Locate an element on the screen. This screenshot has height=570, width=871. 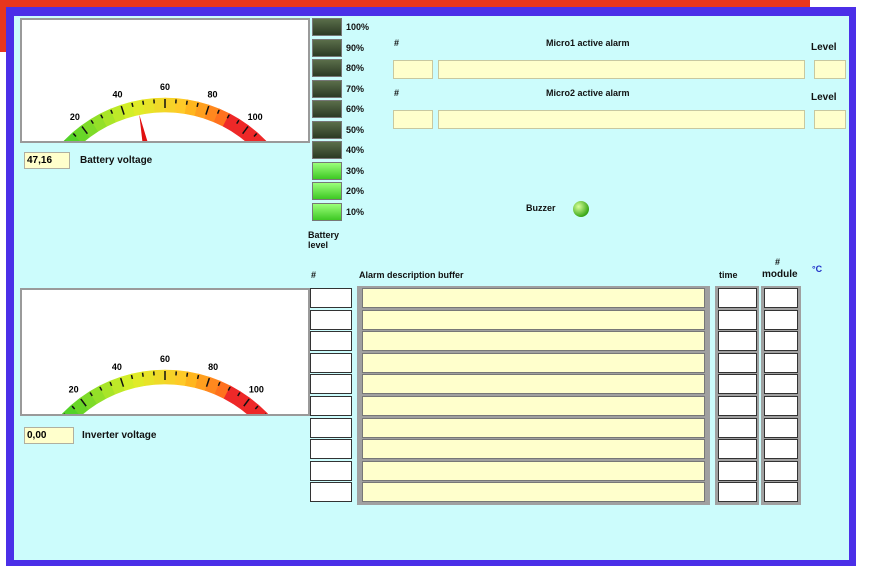
micro1-level-field is located at coordinates (830, 69).